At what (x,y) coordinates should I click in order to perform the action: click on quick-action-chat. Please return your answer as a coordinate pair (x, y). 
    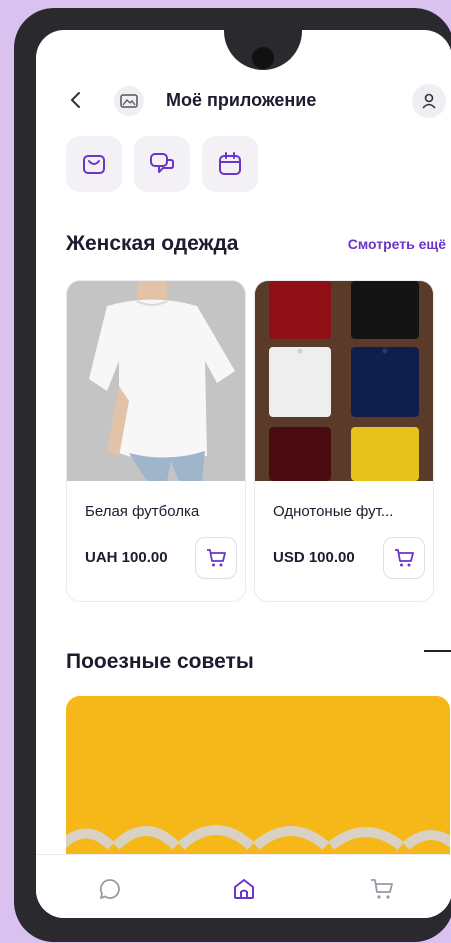
    Looking at the image, I should click on (162, 164).